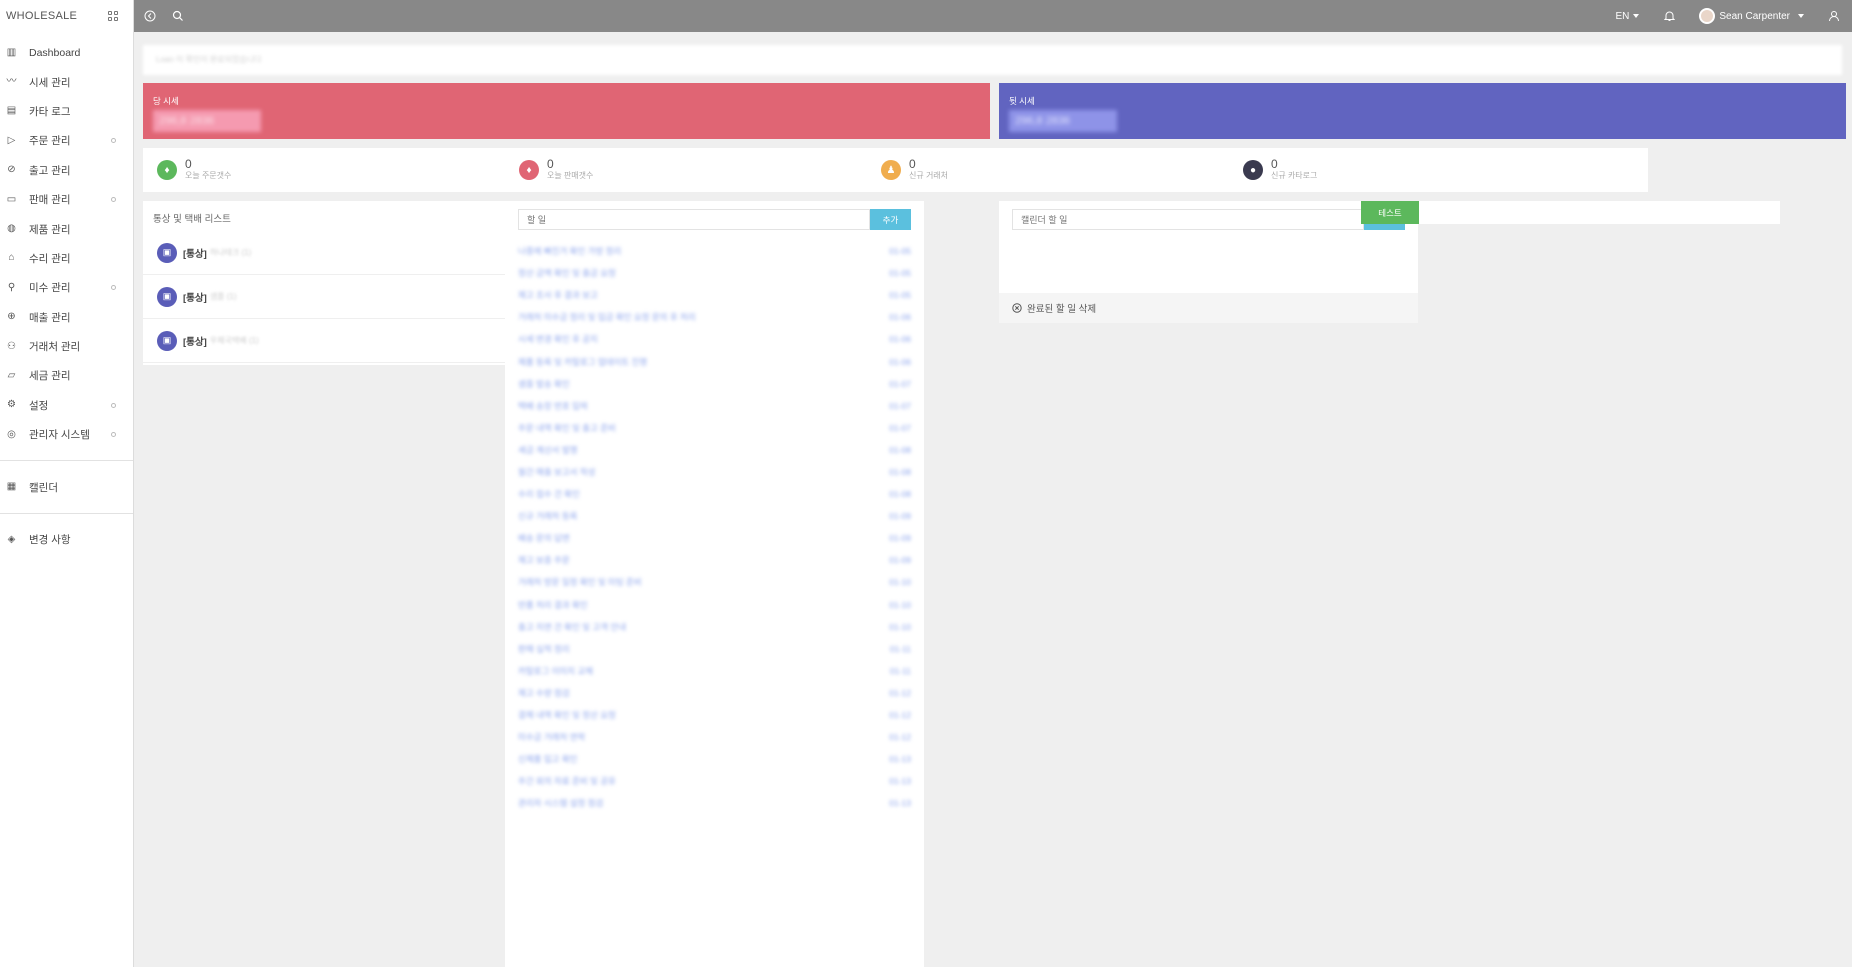 Image resolution: width=1852 pixels, height=967 pixels. What do you see at coordinates (352, 253) in the screenshot?
I see `list-item: ▣ [통상] 하나테크 (1)` at bounding box center [352, 253].